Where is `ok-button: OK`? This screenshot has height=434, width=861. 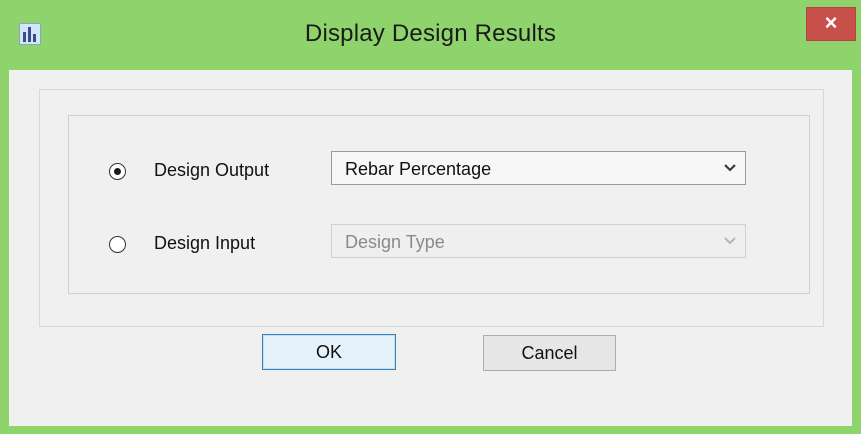 ok-button: OK is located at coordinates (329, 352).